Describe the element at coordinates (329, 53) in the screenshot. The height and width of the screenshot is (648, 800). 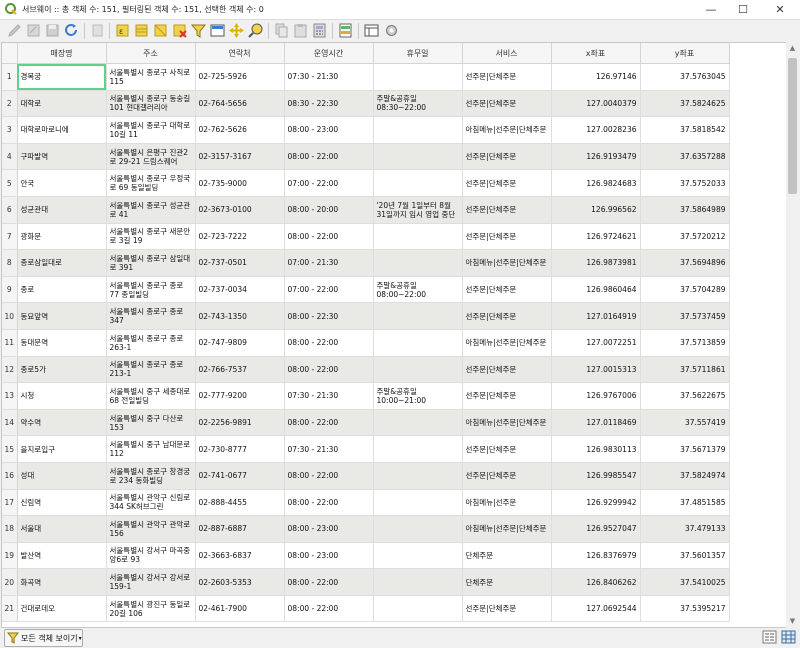
I see `column-header: 운영시간` at that location.